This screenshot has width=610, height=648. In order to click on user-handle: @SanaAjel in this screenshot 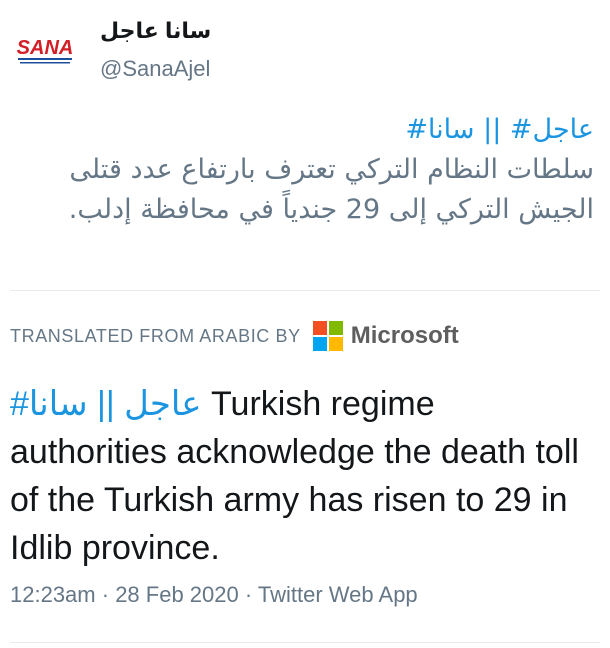, I will do `click(155, 69)`.